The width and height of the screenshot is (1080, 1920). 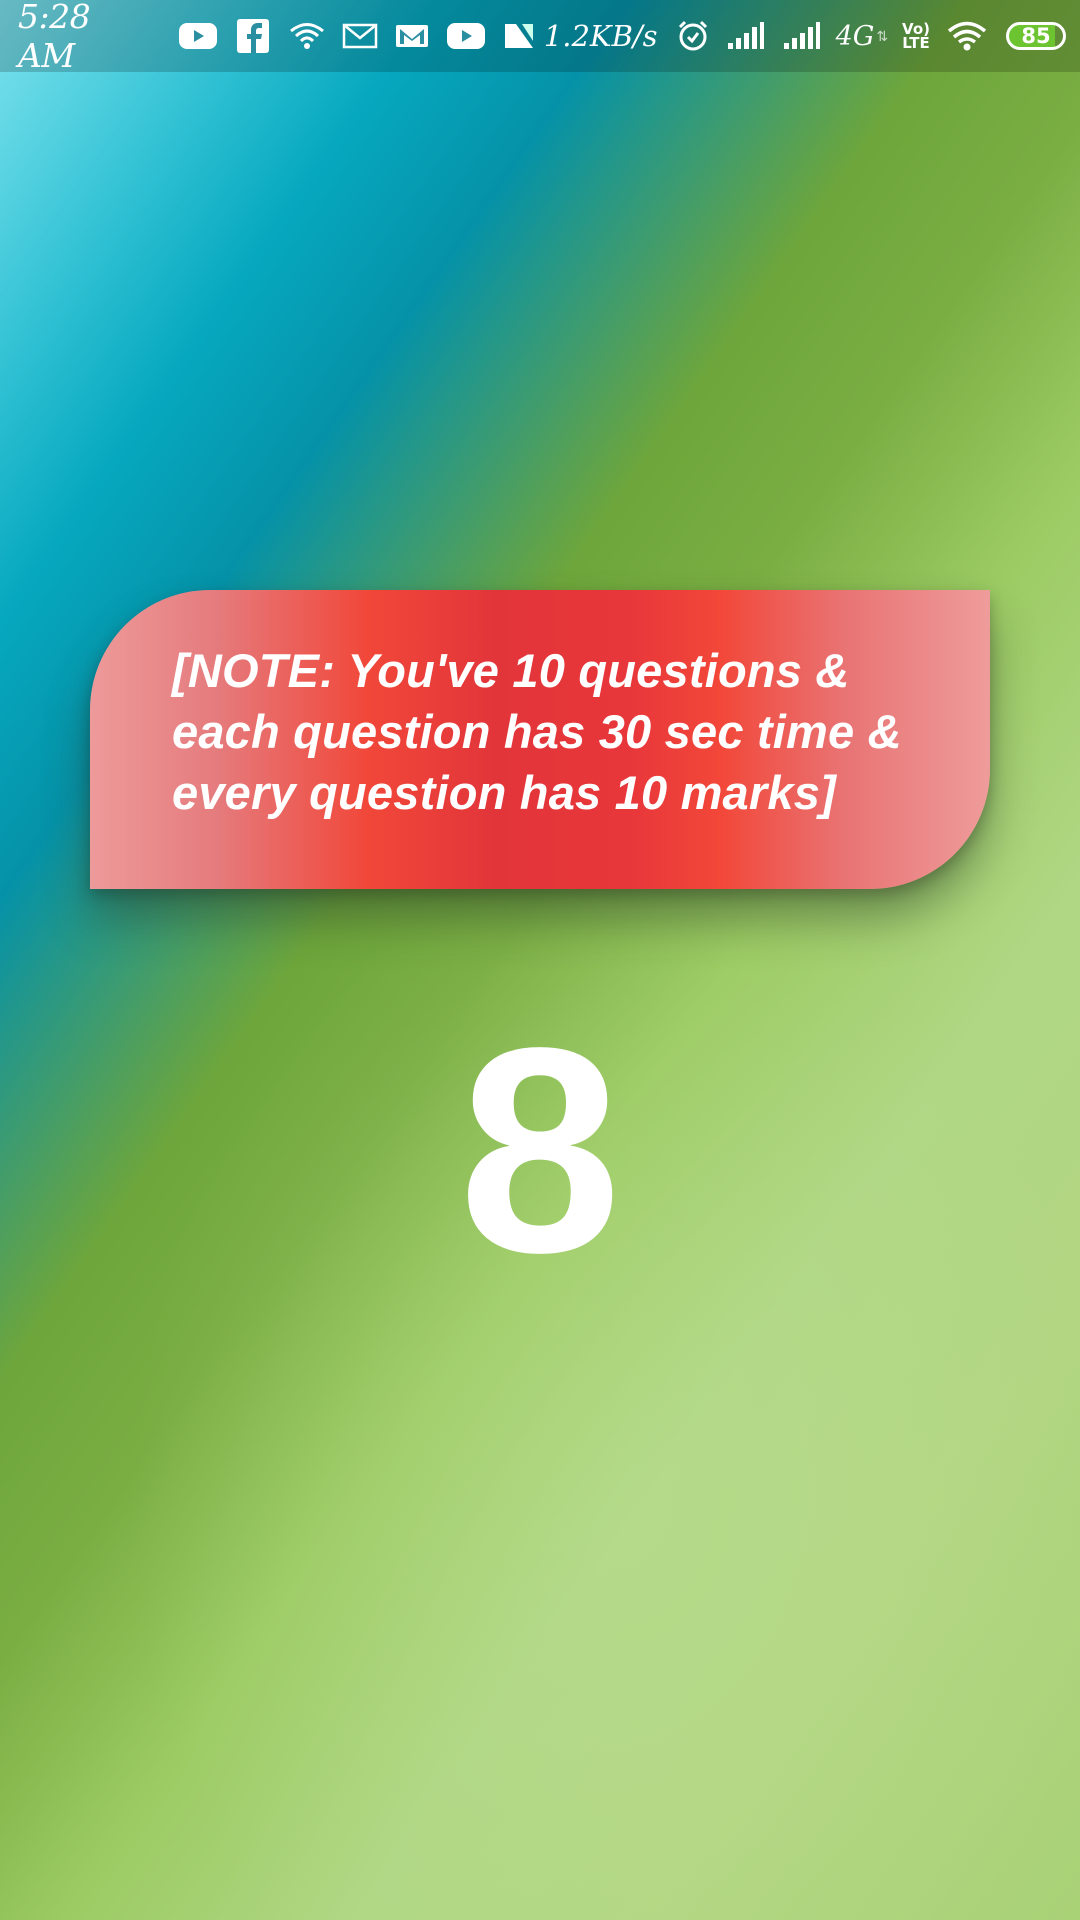 I want to click on status-bar-right: 1.2KB/s 4G ⇅ Vo) LTE 85, so click(x=805, y=36).